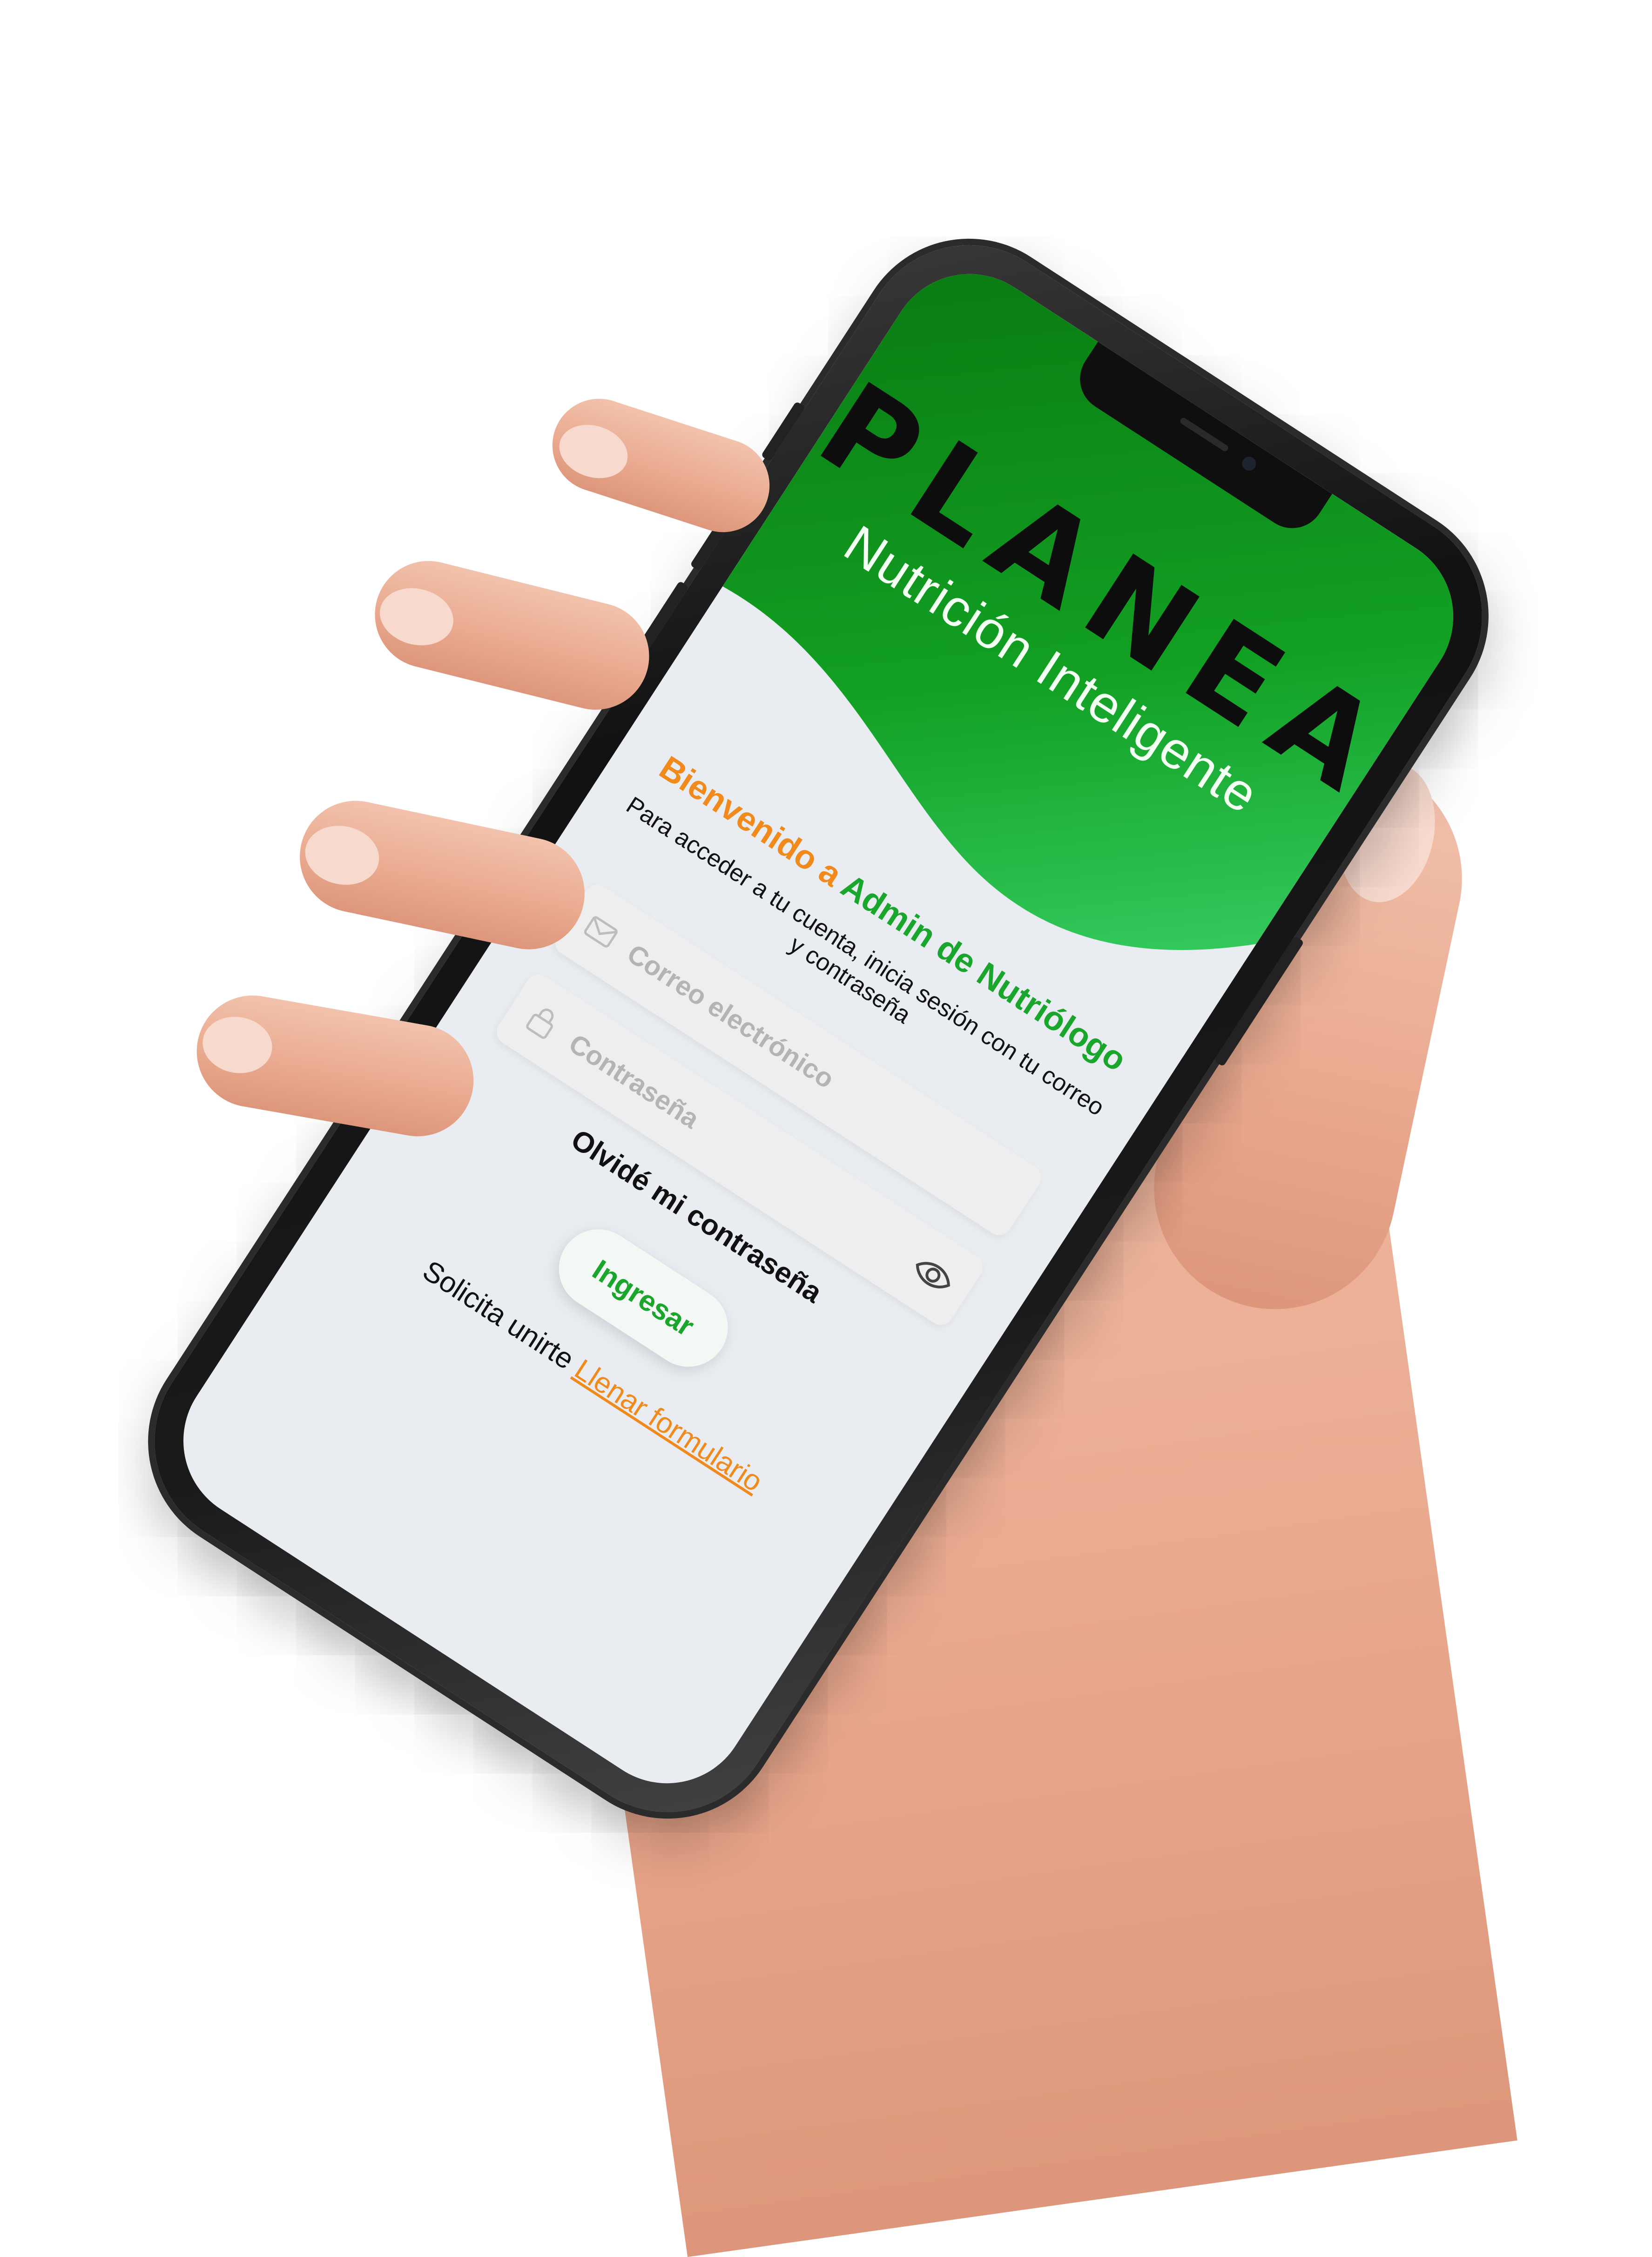  What do you see at coordinates (1204, 435) in the screenshot?
I see `speaker` at bounding box center [1204, 435].